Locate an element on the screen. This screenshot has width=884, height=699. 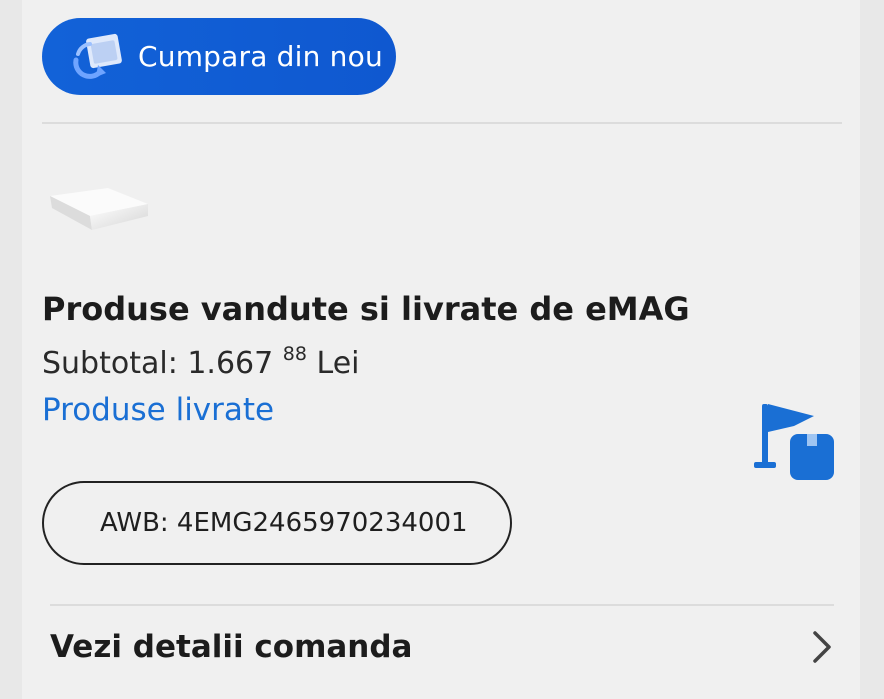
order-details-label: Vezi detalii comanda is located at coordinates (231, 647).